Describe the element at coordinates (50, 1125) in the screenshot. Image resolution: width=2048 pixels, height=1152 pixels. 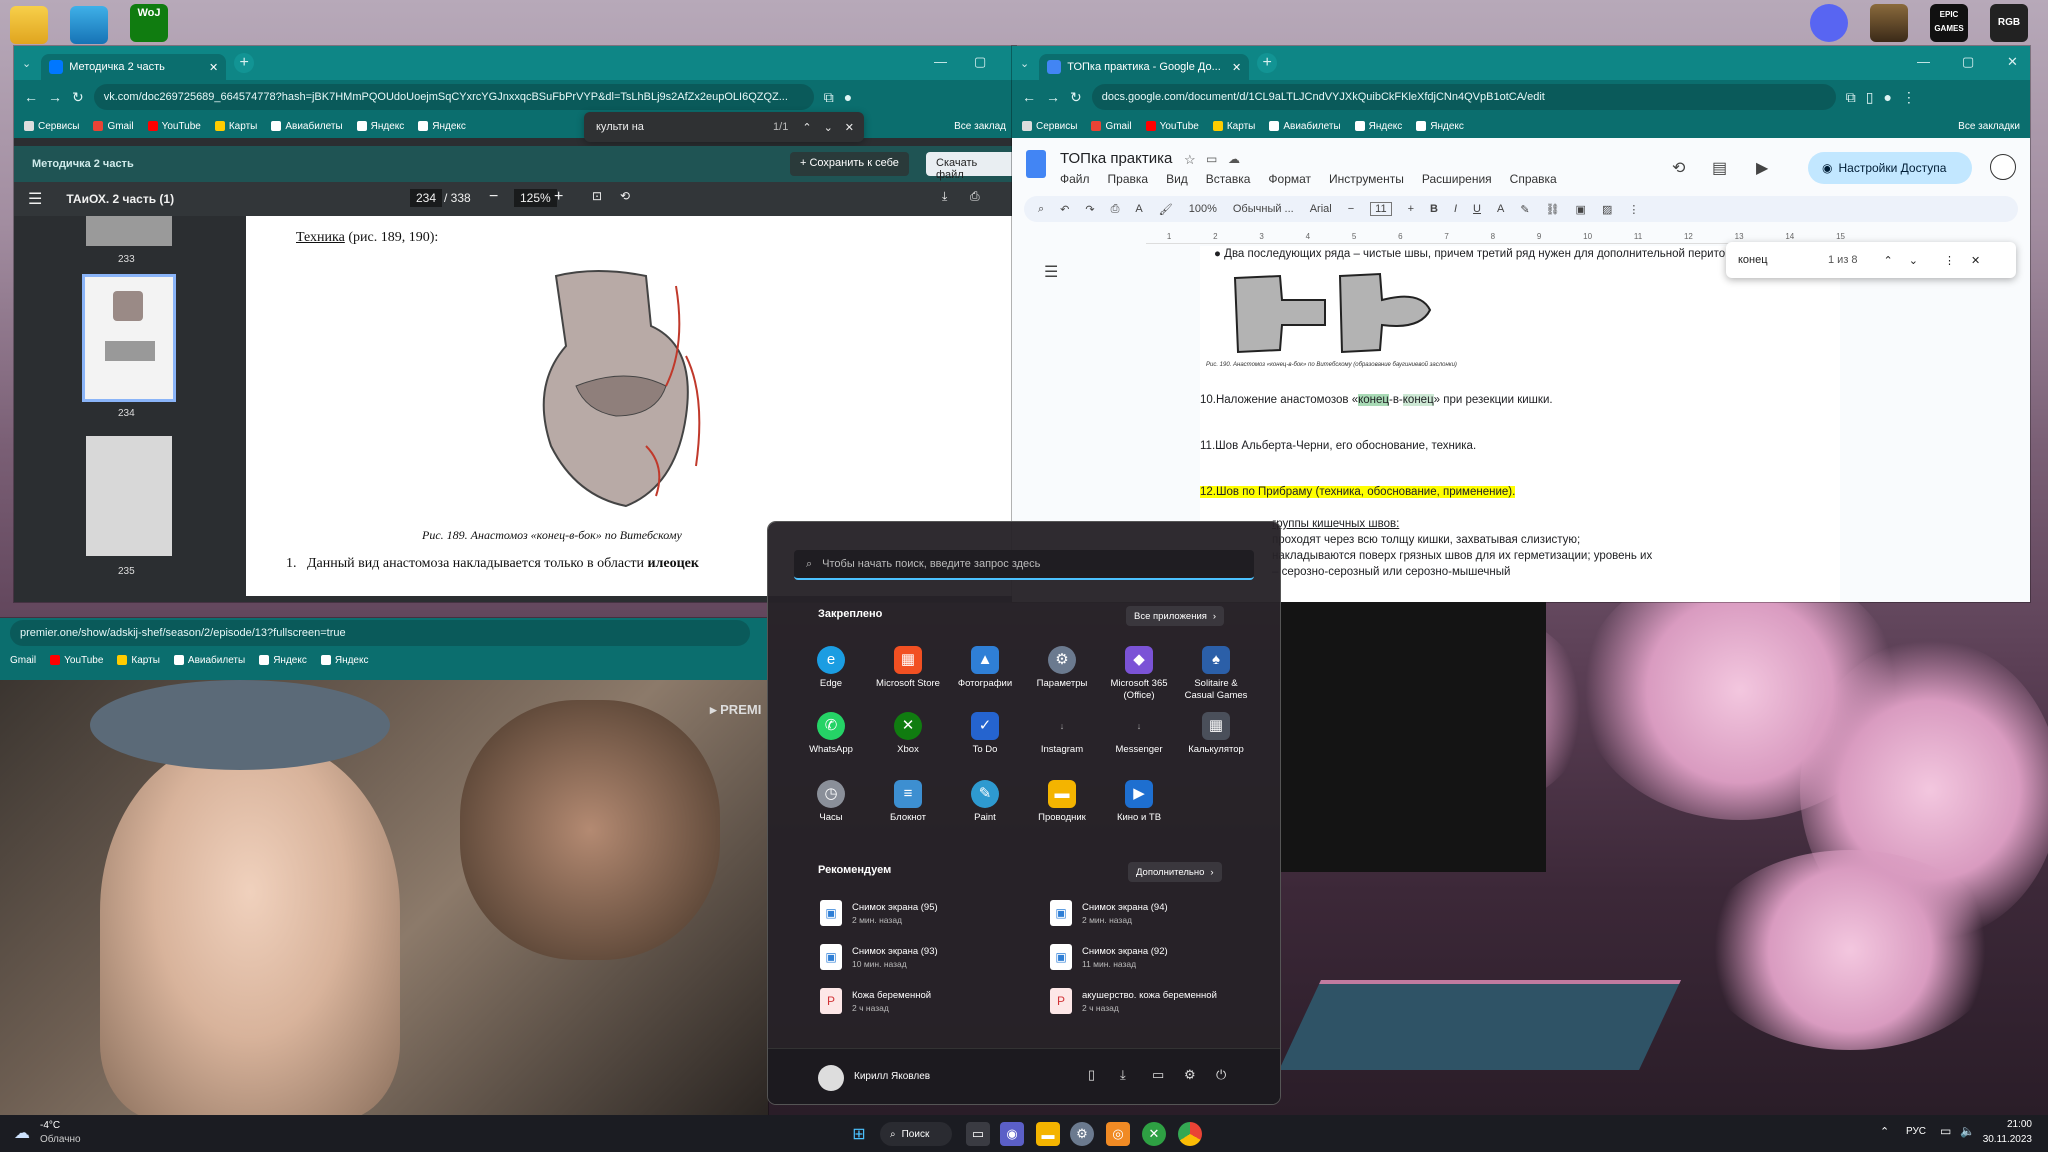
I see `weather-temp: -4°C` at that location.